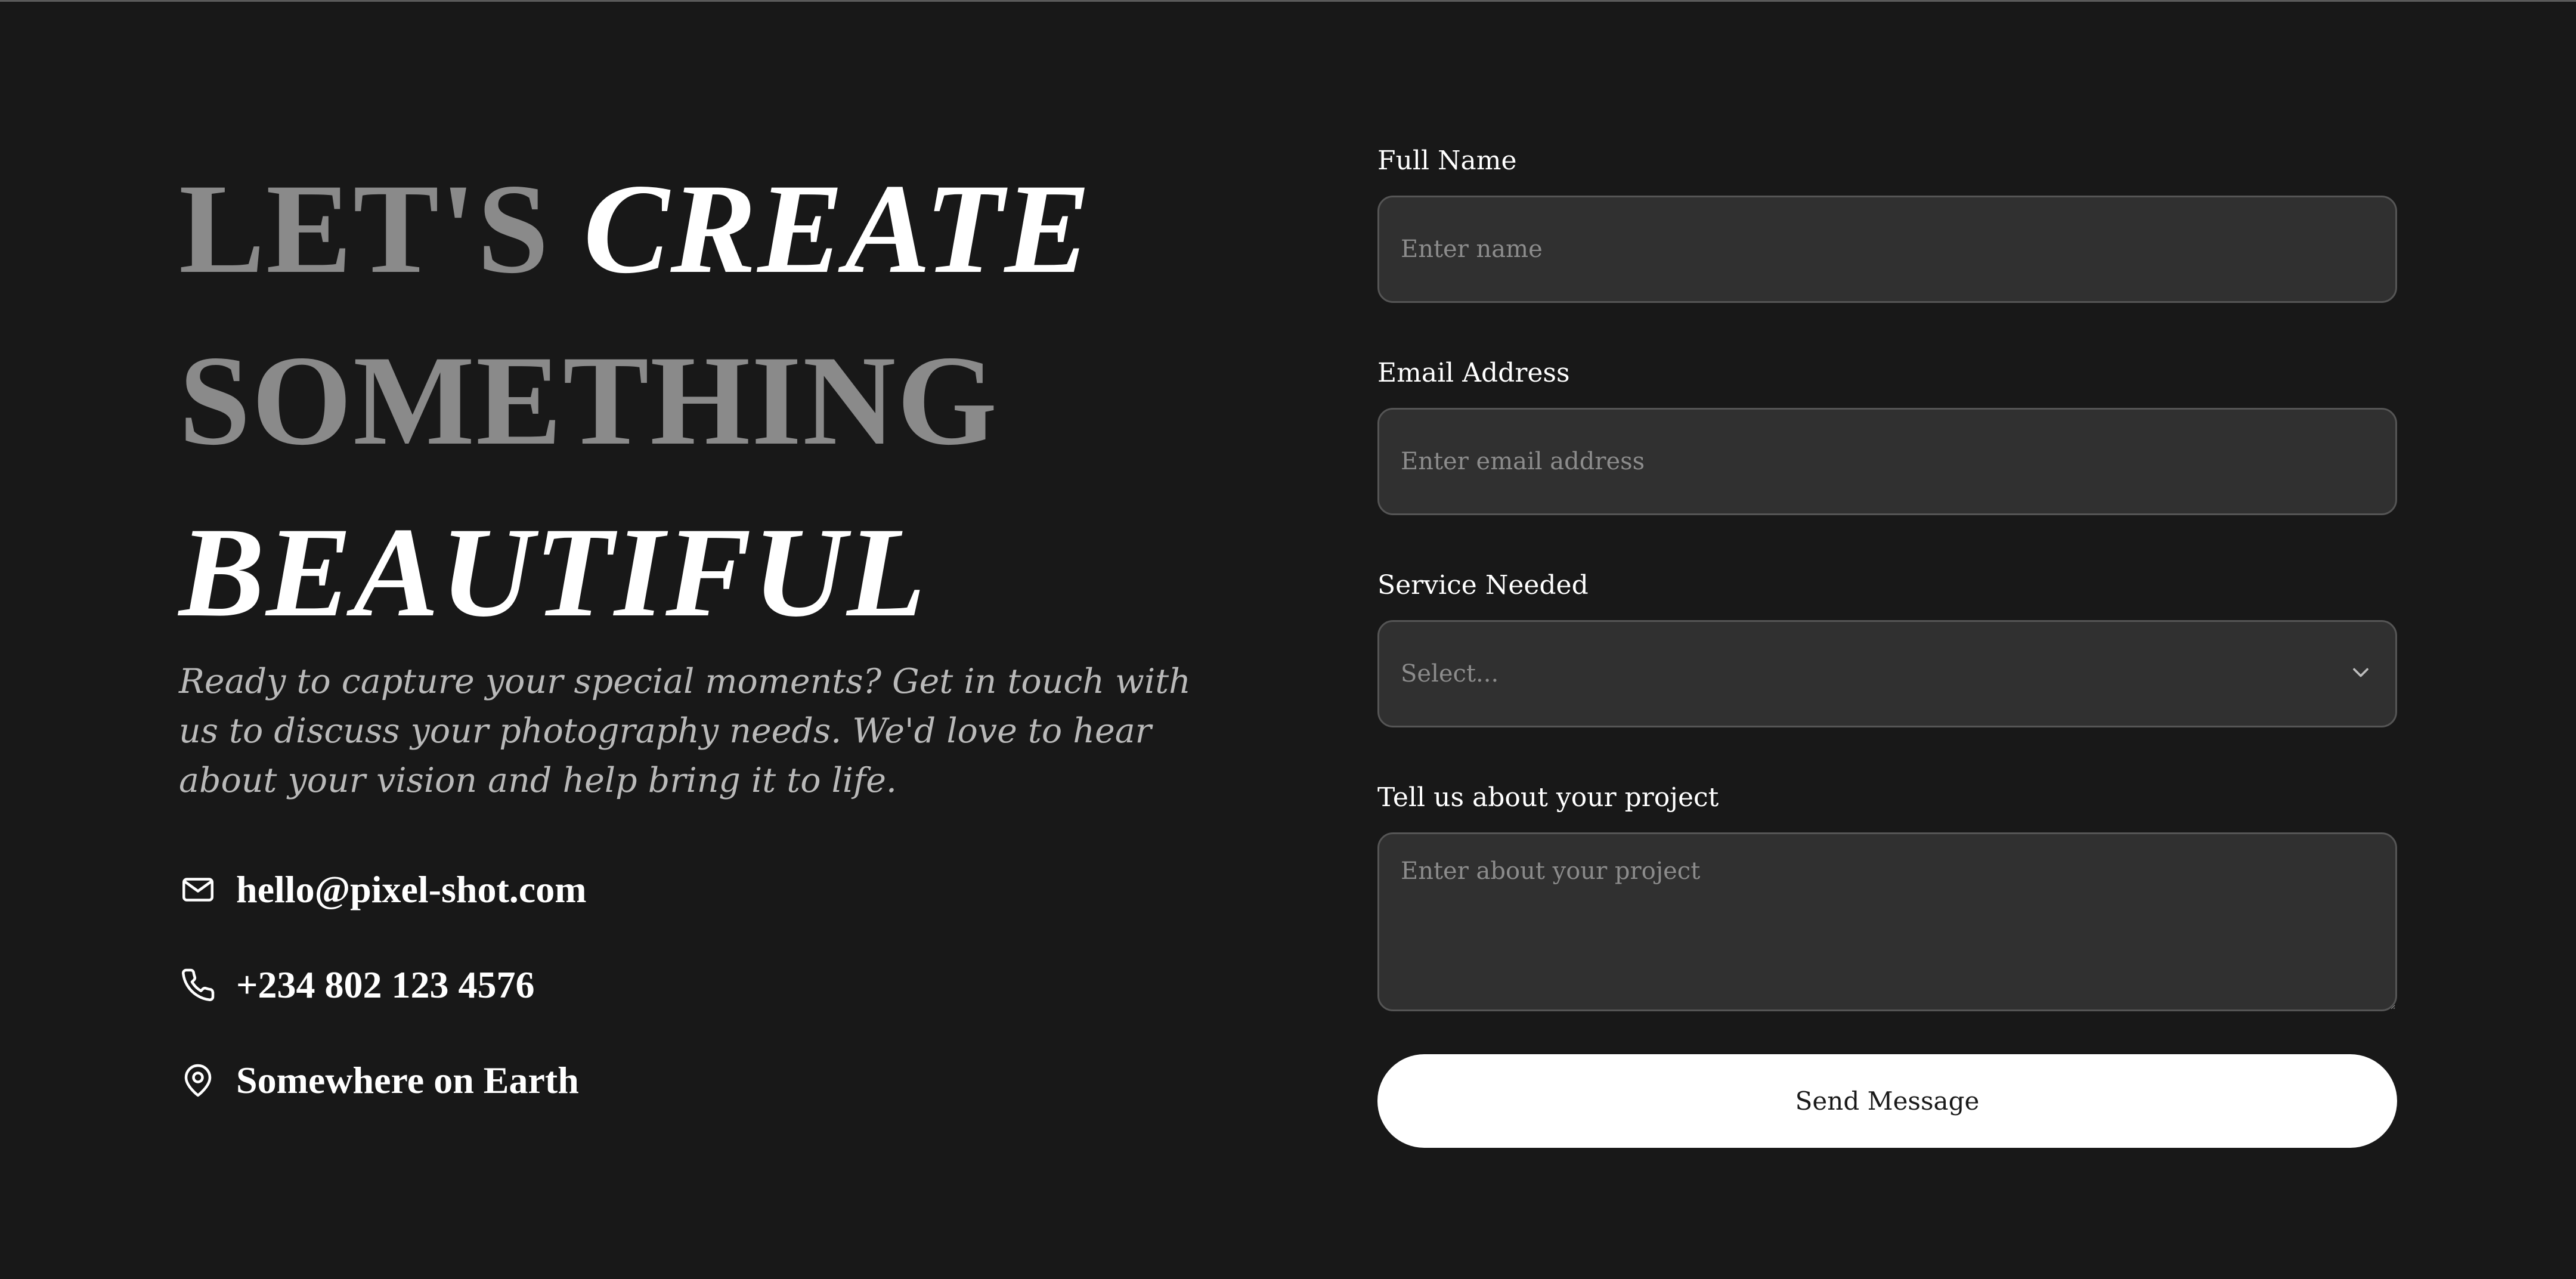 The height and width of the screenshot is (1279, 2576). Describe the element at coordinates (386, 985) in the screenshot. I see `contact-phone-text: +234 802 123 4576` at that location.